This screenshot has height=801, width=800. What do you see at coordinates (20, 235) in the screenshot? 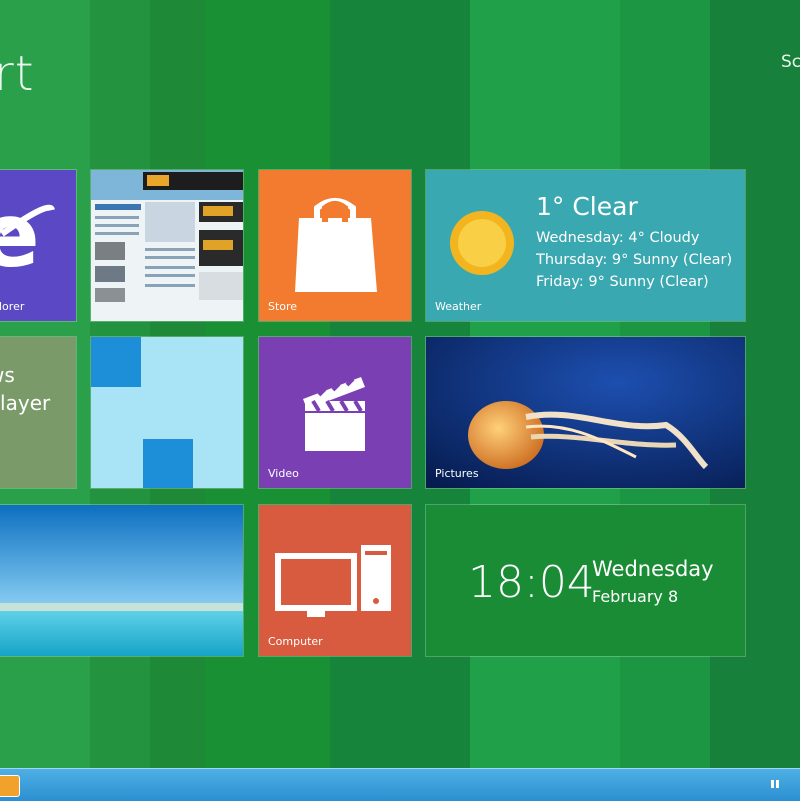
I see `svg-text: e` at bounding box center [20, 235].